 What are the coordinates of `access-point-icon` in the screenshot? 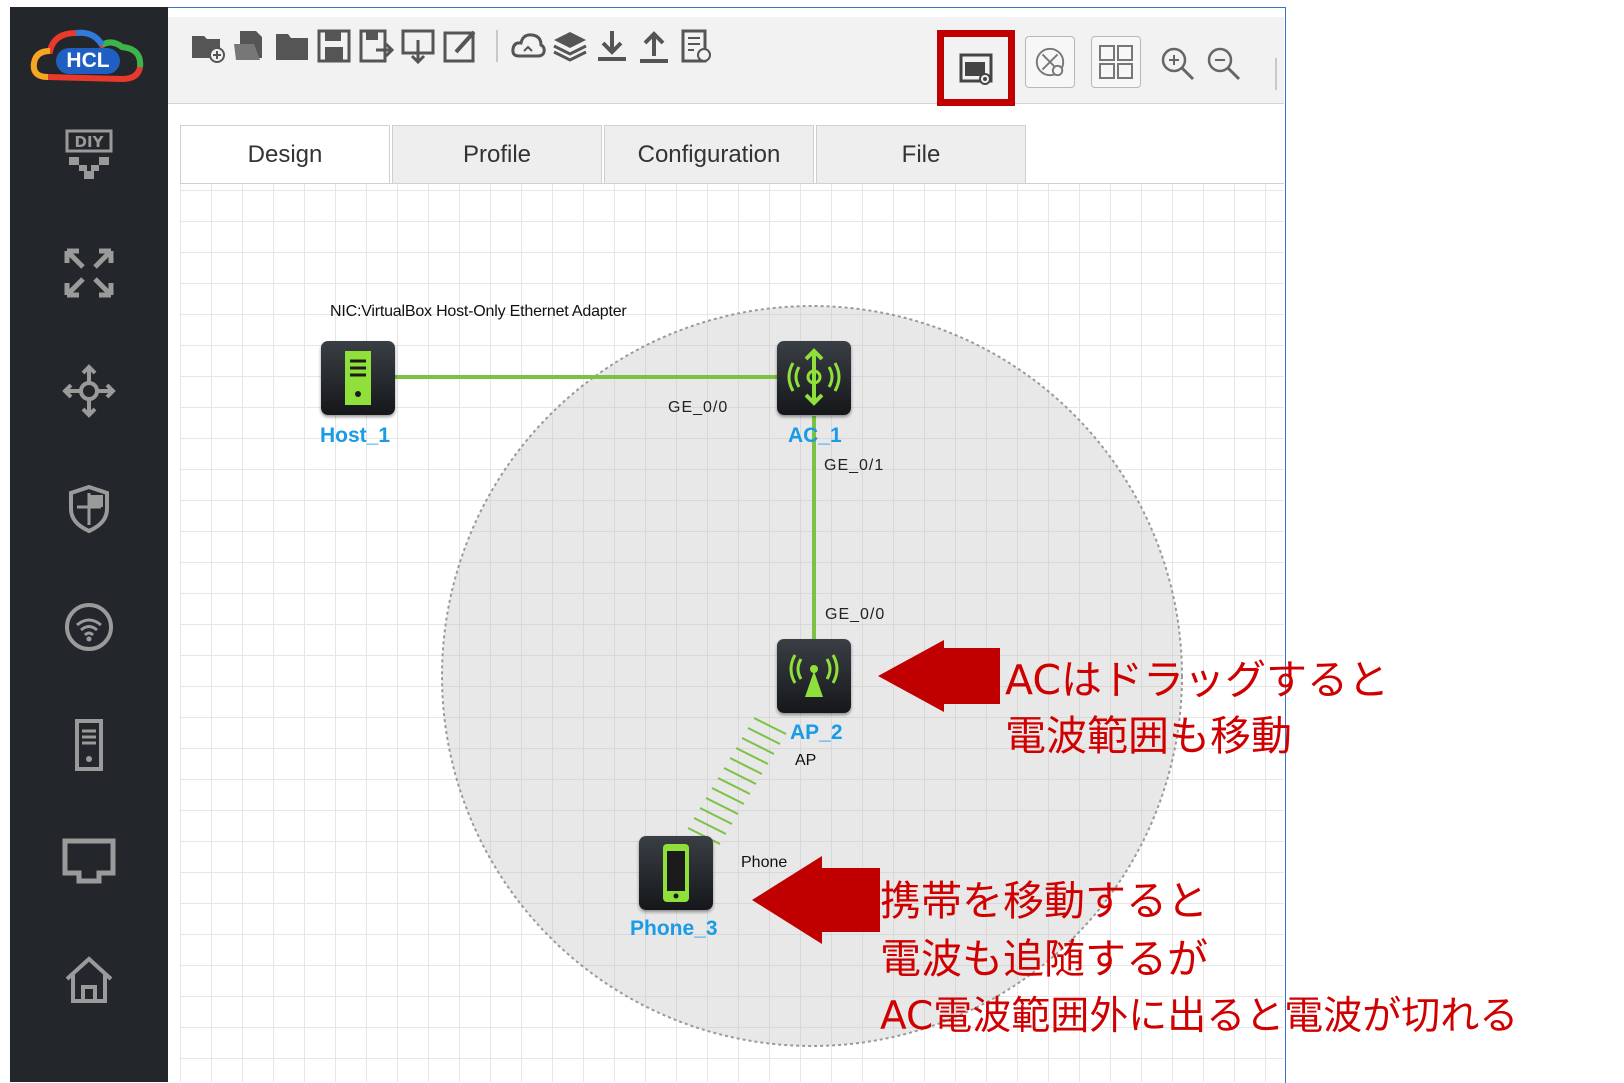 It's located at (814, 675).